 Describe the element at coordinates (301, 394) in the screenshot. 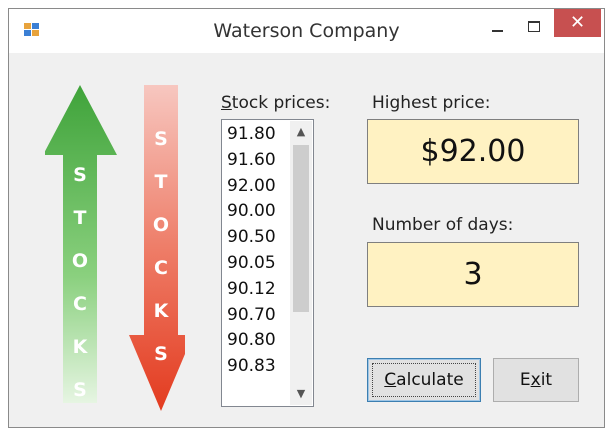

I see `chevron-down-icon: ▼` at that location.